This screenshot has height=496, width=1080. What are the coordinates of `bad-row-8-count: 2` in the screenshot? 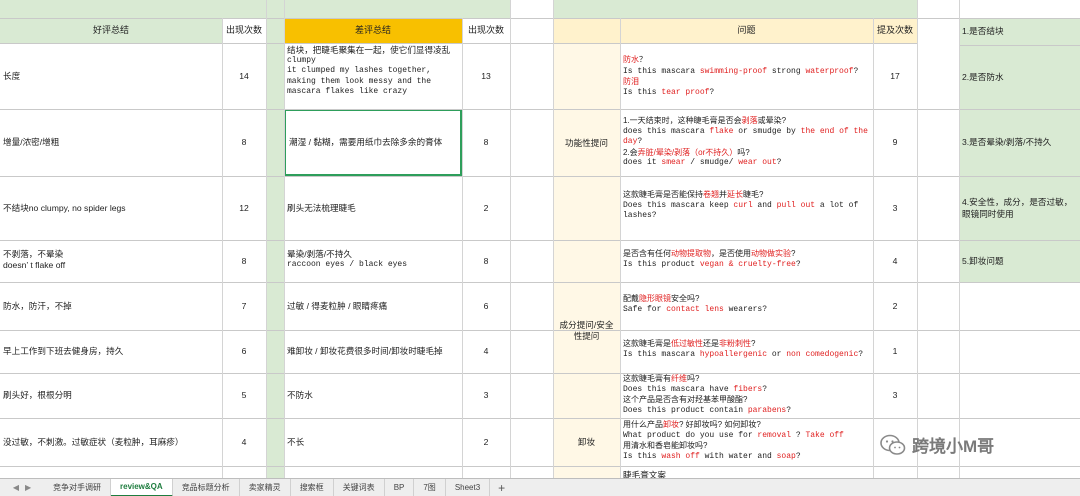 It's located at (486, 442).